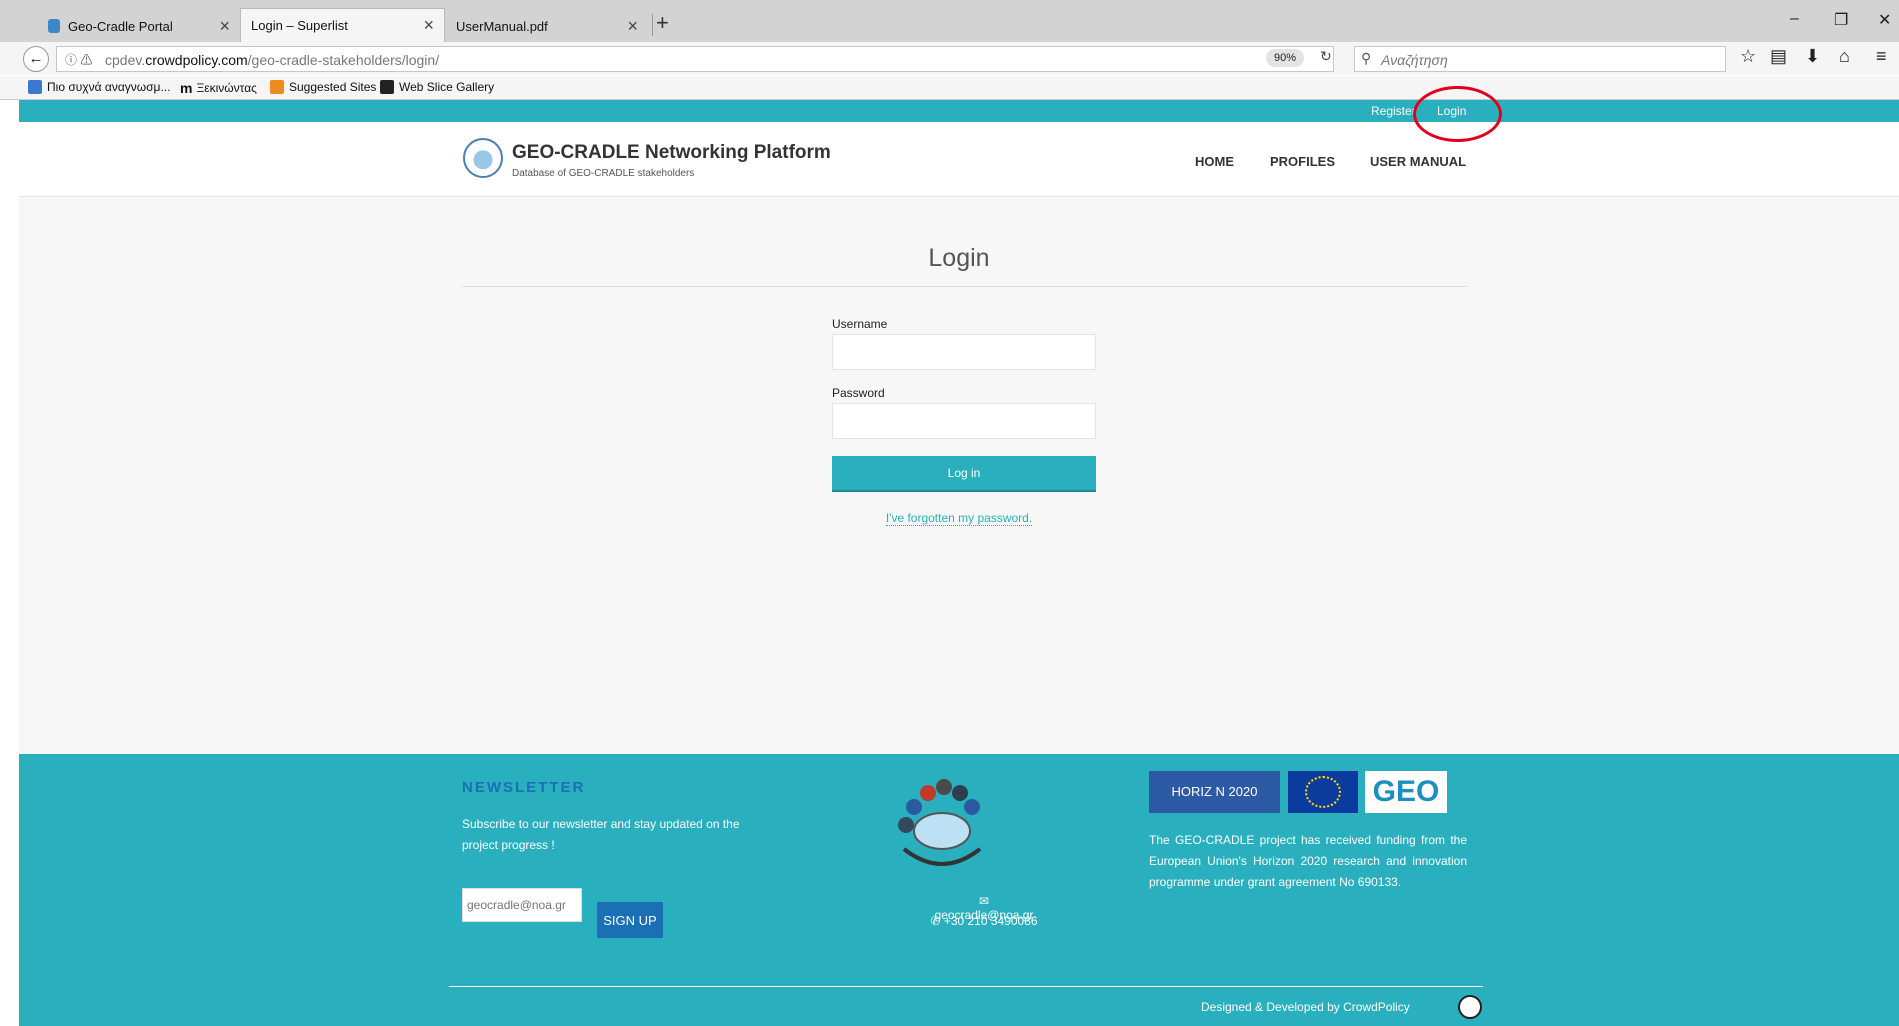 The height and width of the screenshot is (1026, 1899). What do you see at coordinates (226, 88) in the screenshot?
I see `bookmark-label: Ξεκινώντας` at bounding box center [226, 88].